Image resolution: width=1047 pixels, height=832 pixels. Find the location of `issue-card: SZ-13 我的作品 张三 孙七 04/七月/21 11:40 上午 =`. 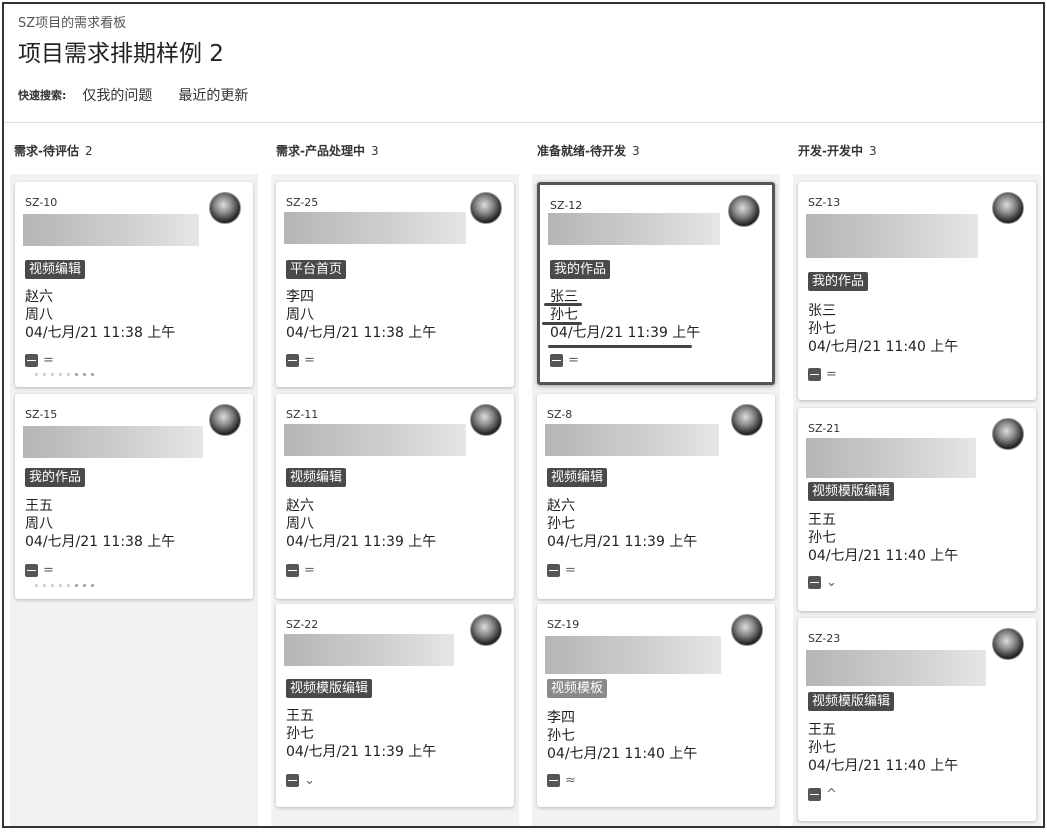

issue-card: SZ-13 我的作品 张三 孙七 04/七月/21 11:40 上午 = is located at coordinates (917, 291).